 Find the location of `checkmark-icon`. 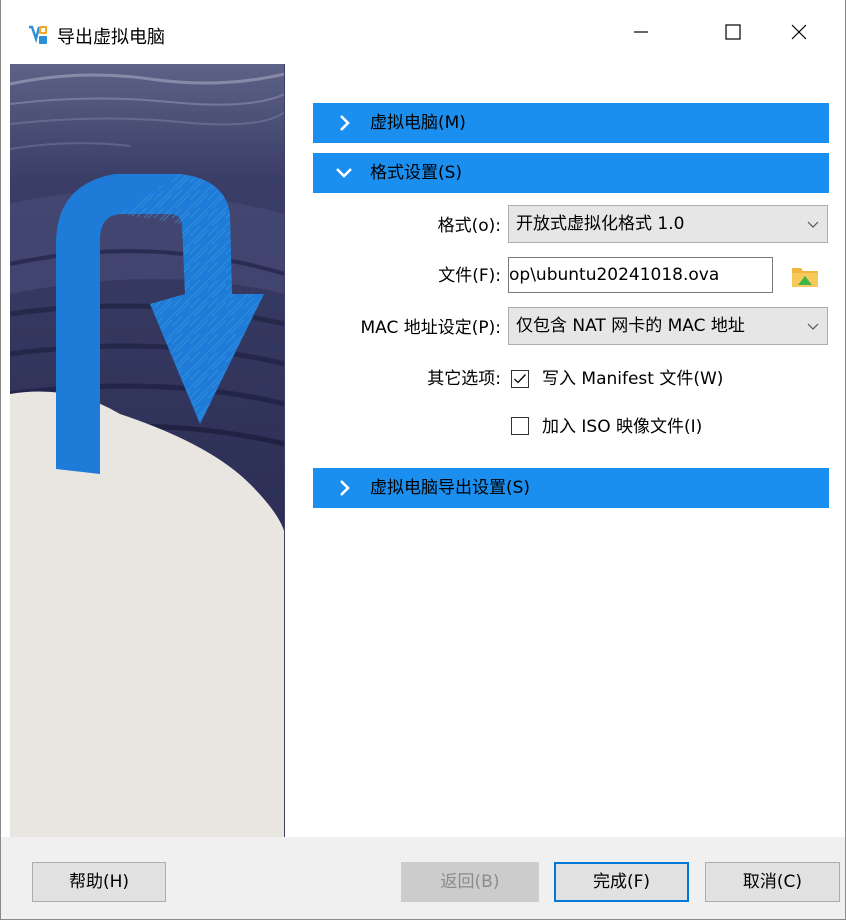

checkmark-icon is located at coordinates (520, 379).